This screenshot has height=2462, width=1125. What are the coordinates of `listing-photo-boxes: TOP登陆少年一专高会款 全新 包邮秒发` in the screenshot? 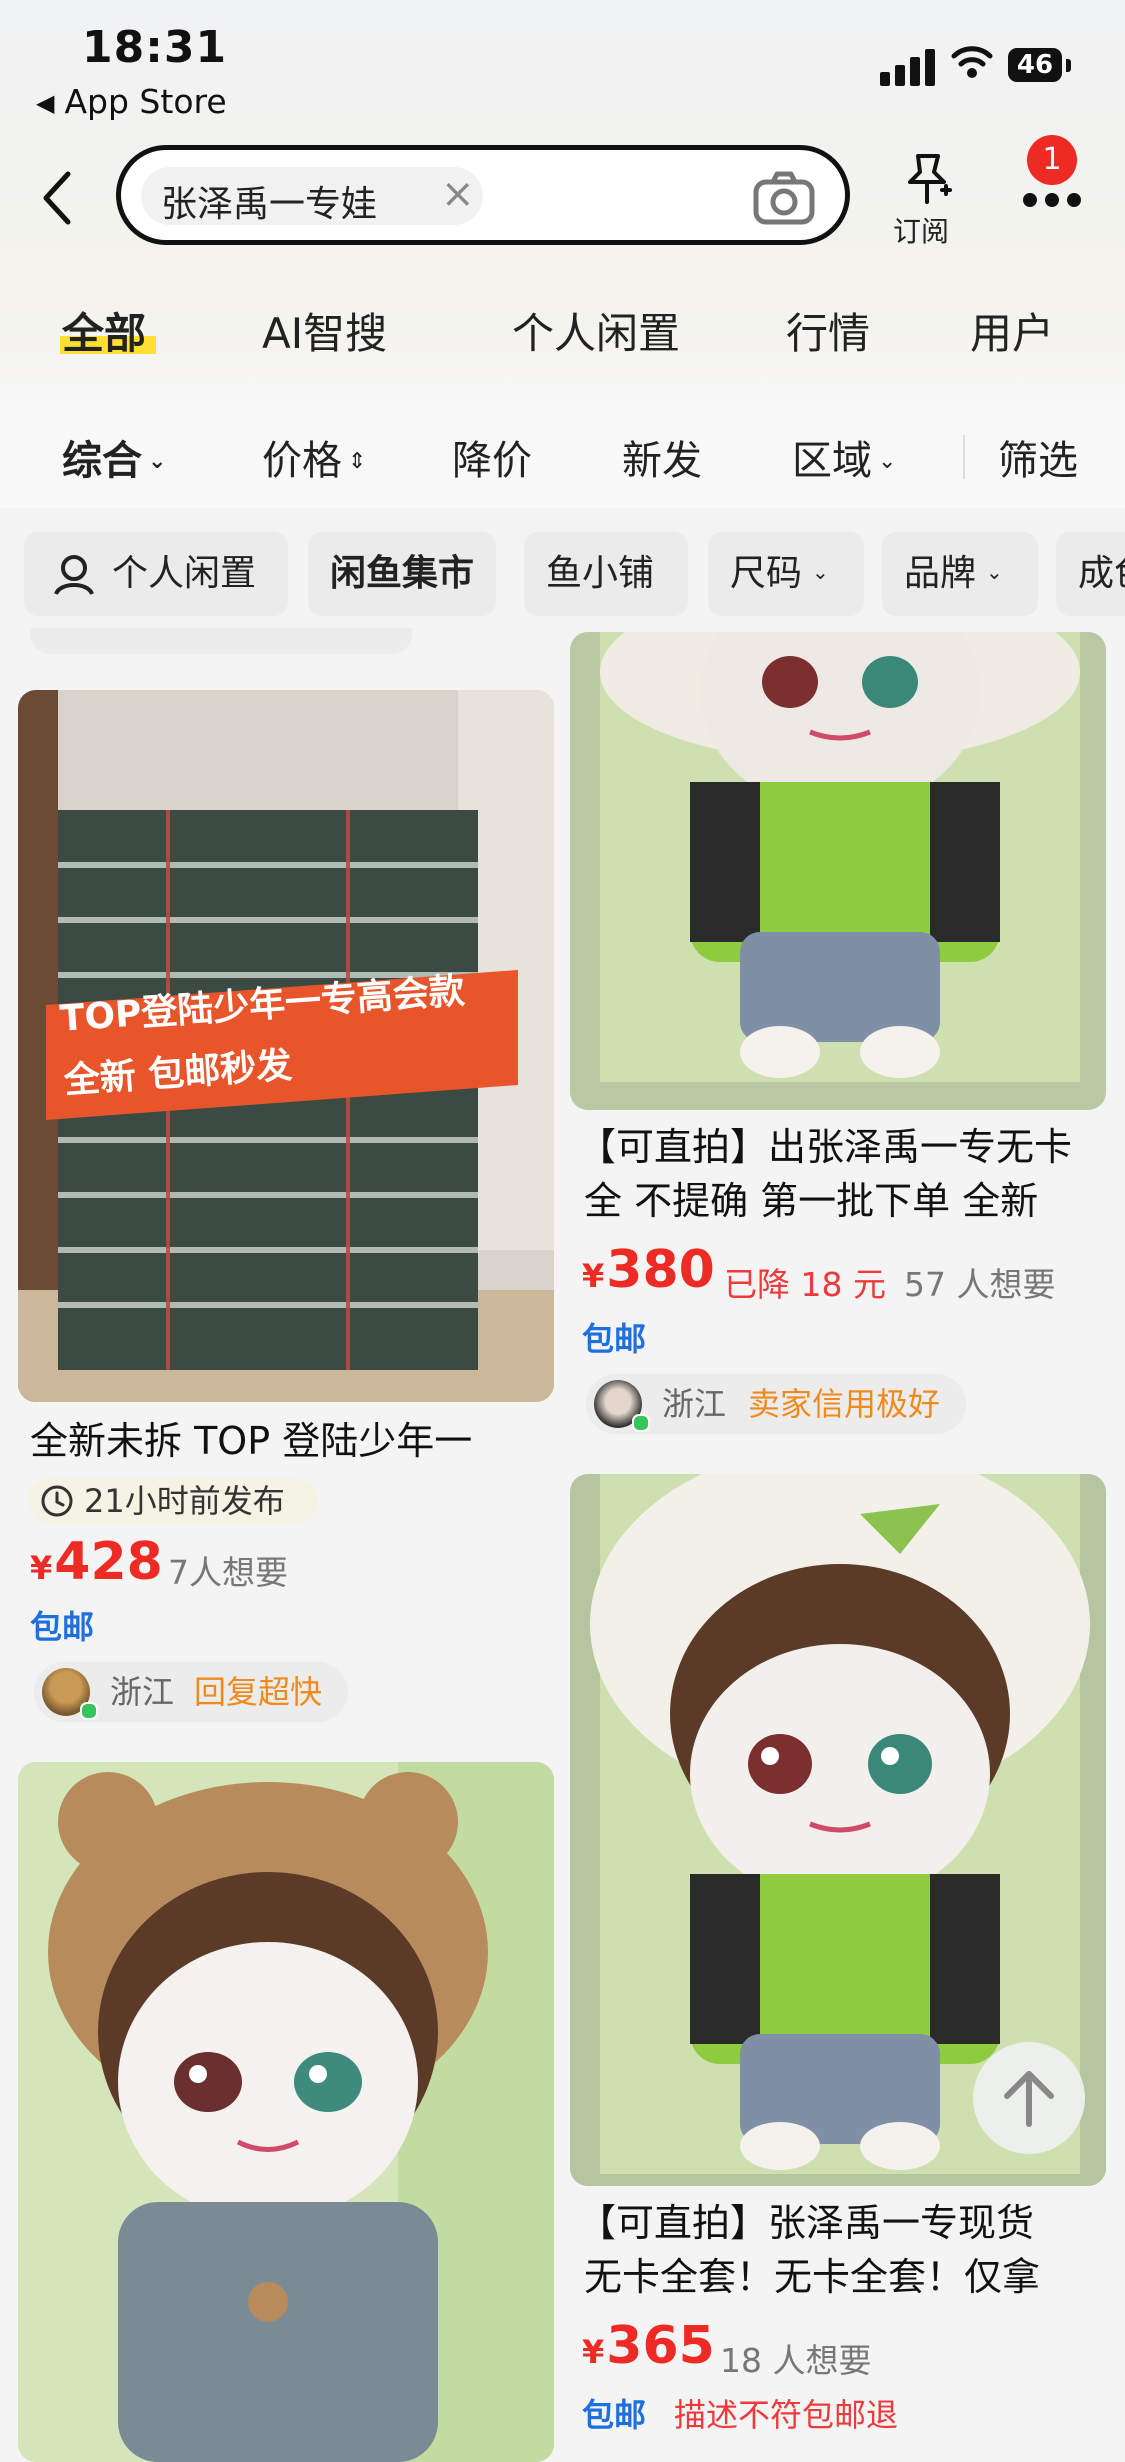 It's located at (286, 1046).